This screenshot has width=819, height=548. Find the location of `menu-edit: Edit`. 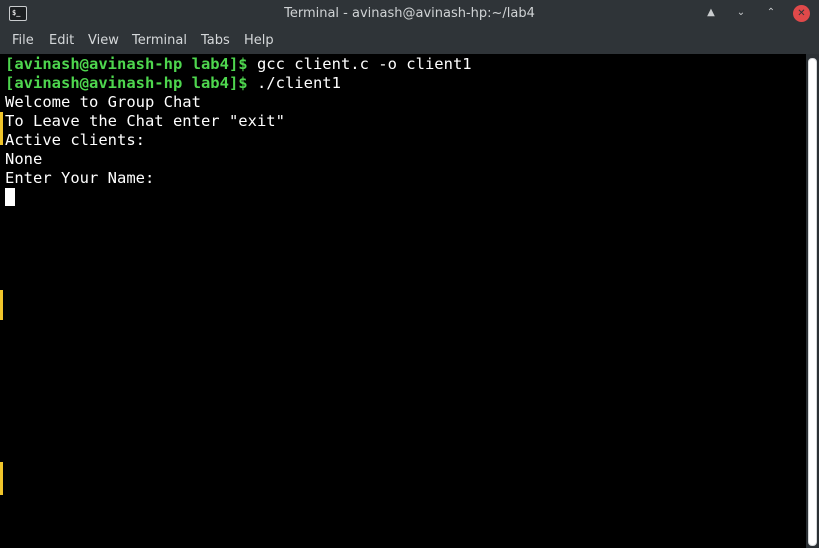

menu-edit: Edit is located at coordinates (61, 40).